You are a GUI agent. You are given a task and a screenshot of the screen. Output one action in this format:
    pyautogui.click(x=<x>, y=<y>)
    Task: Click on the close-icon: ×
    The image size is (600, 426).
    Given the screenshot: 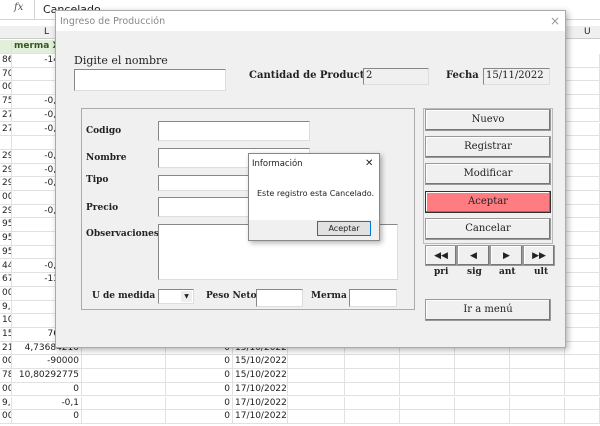 What is the action you would take?
    pyautogui.click(x=555, y=21)
    